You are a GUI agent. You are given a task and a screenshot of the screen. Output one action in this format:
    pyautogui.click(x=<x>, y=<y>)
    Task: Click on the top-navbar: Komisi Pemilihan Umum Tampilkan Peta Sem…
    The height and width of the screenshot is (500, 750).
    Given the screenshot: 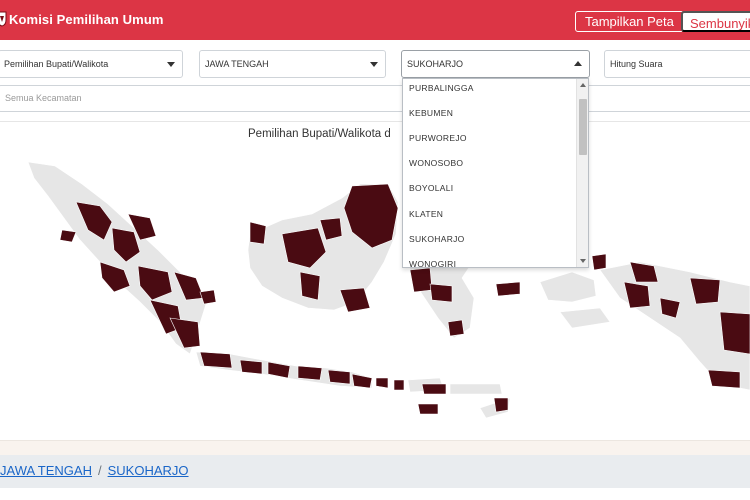 What is the action you would take?
    pyautogui.click(x=375, y=20)
    